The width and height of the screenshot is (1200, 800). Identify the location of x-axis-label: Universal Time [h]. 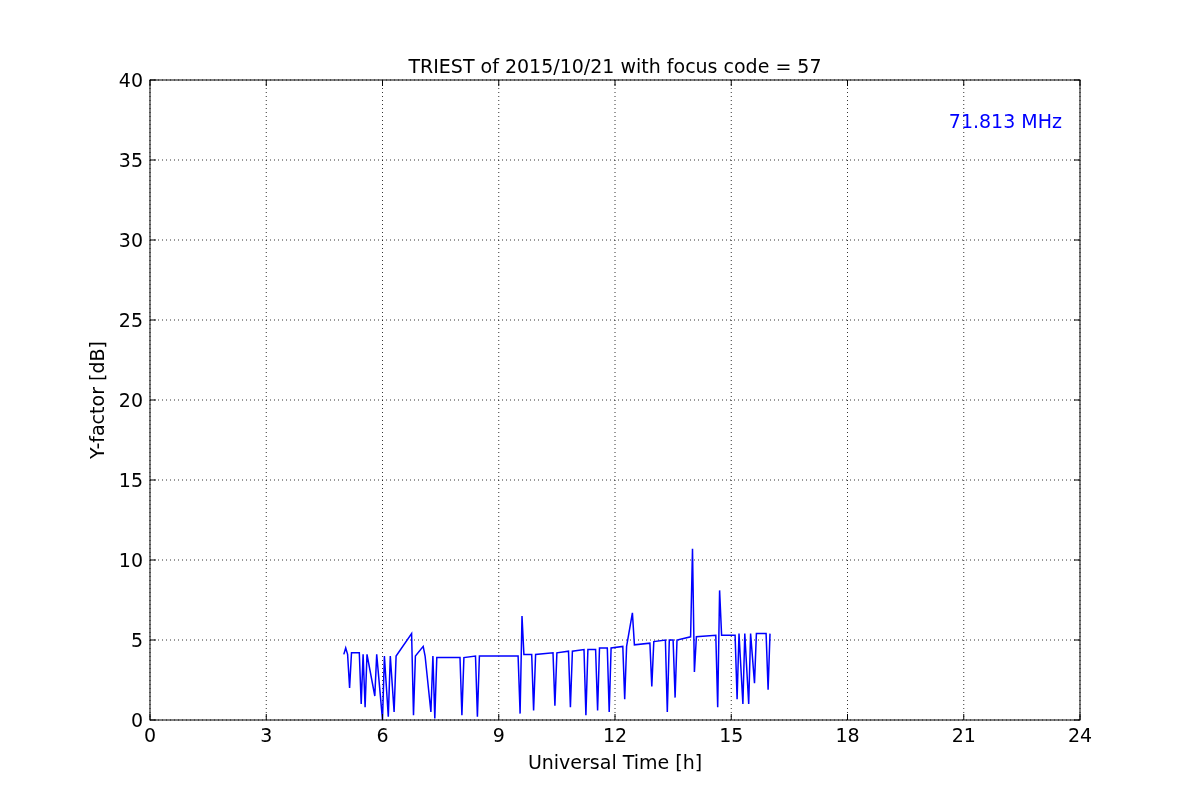
(615, 762).